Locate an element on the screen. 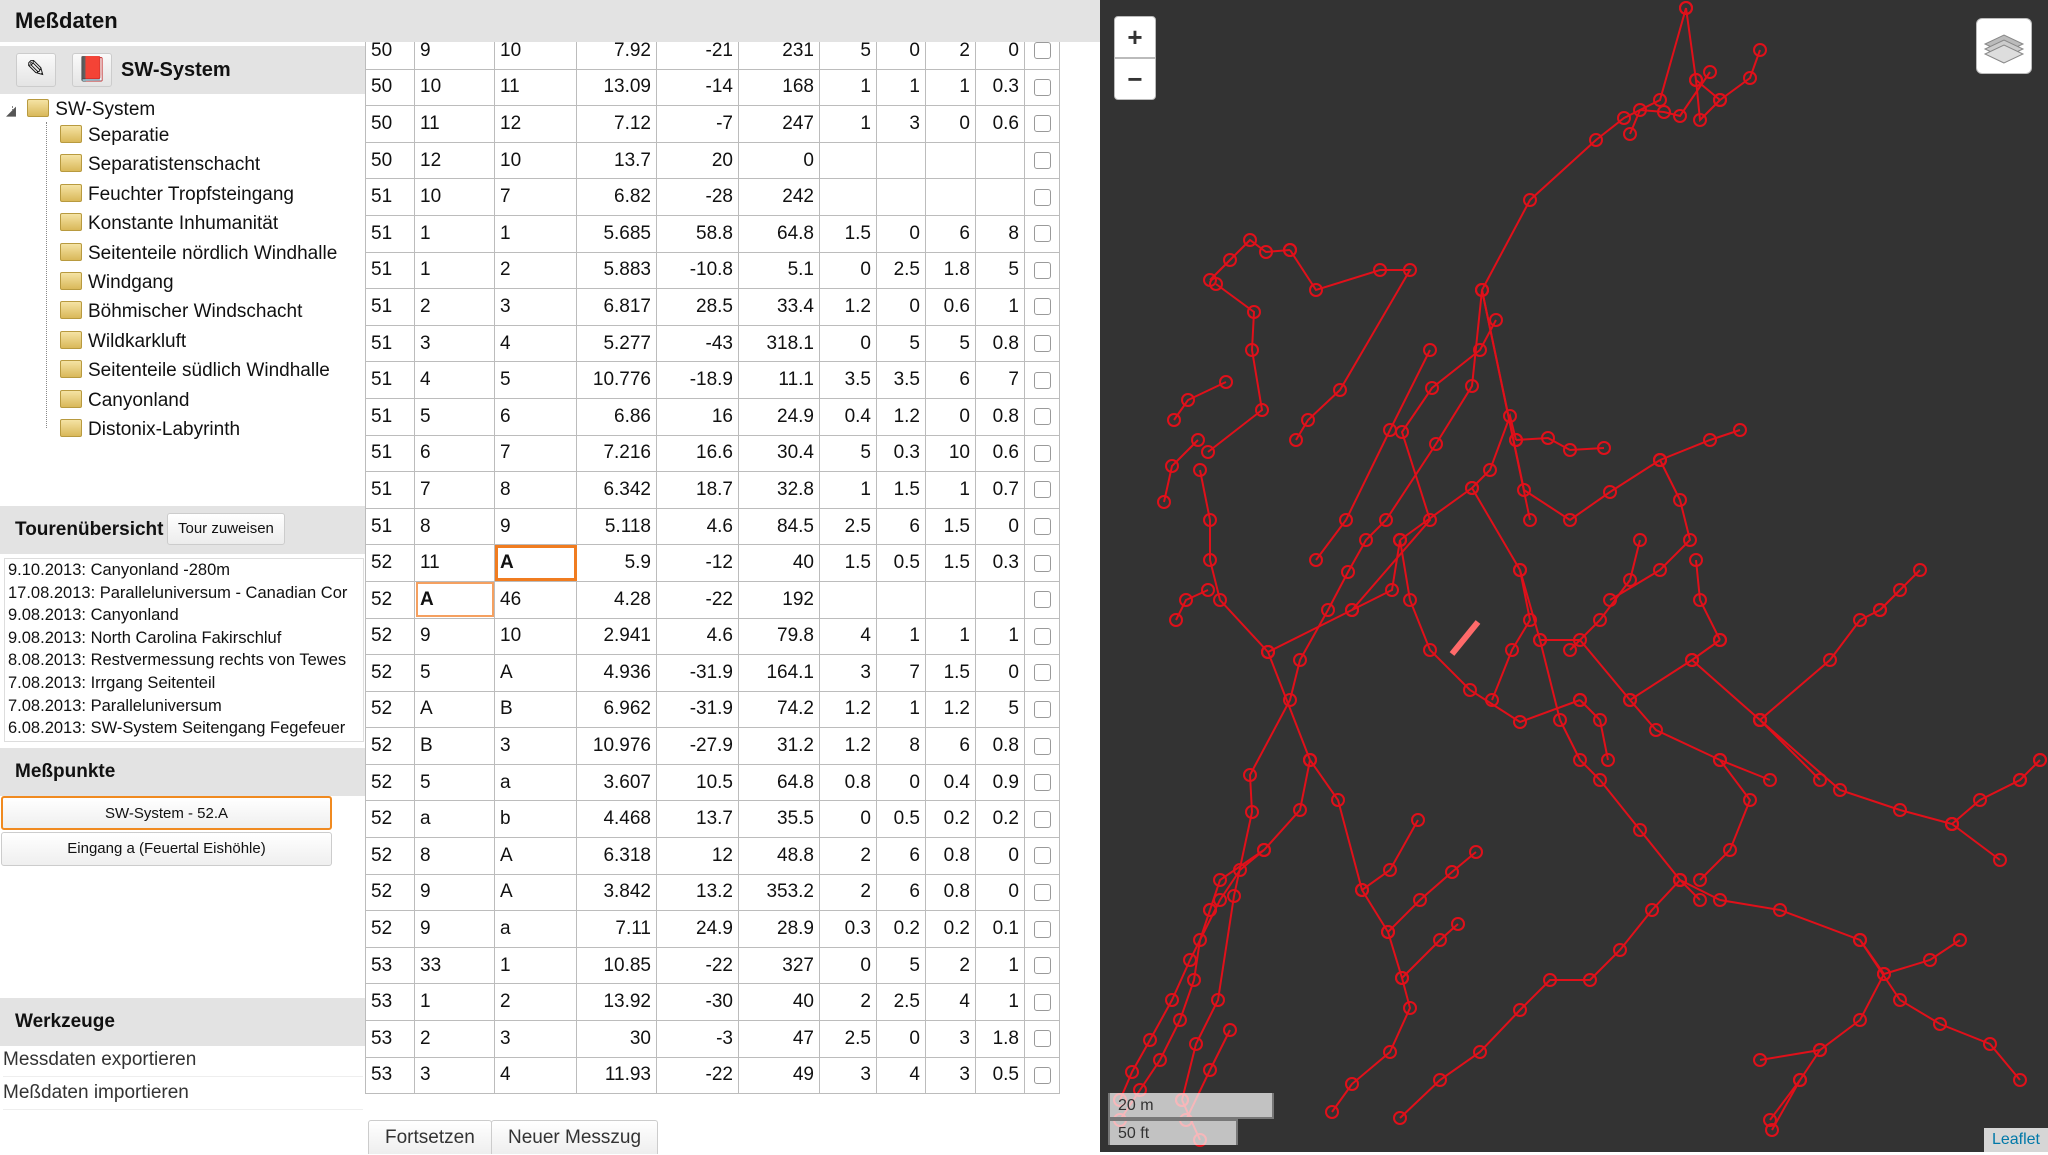 The height and width of the screenshot is (1155, 2048). table-cell: 164.1 is located at coordinates (779, 673).